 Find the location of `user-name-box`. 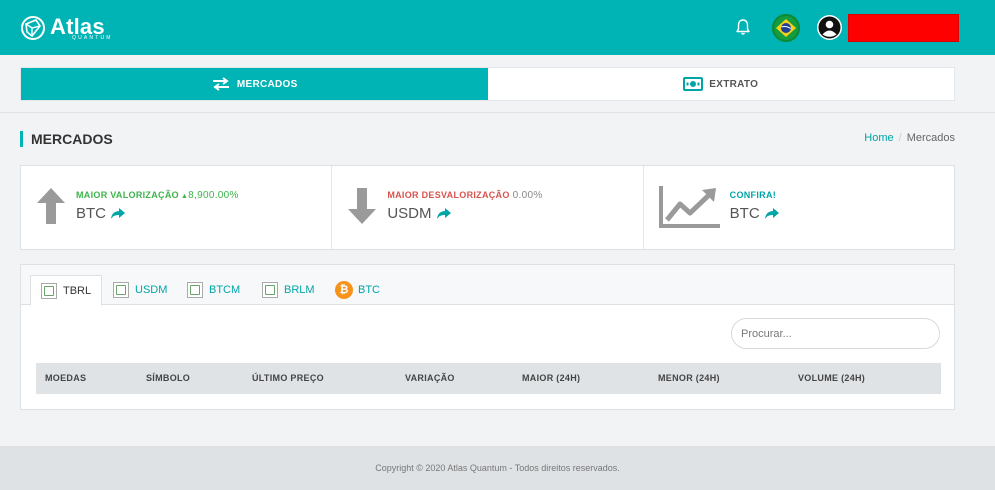

user-name-box is located at coordinates (903, 28).